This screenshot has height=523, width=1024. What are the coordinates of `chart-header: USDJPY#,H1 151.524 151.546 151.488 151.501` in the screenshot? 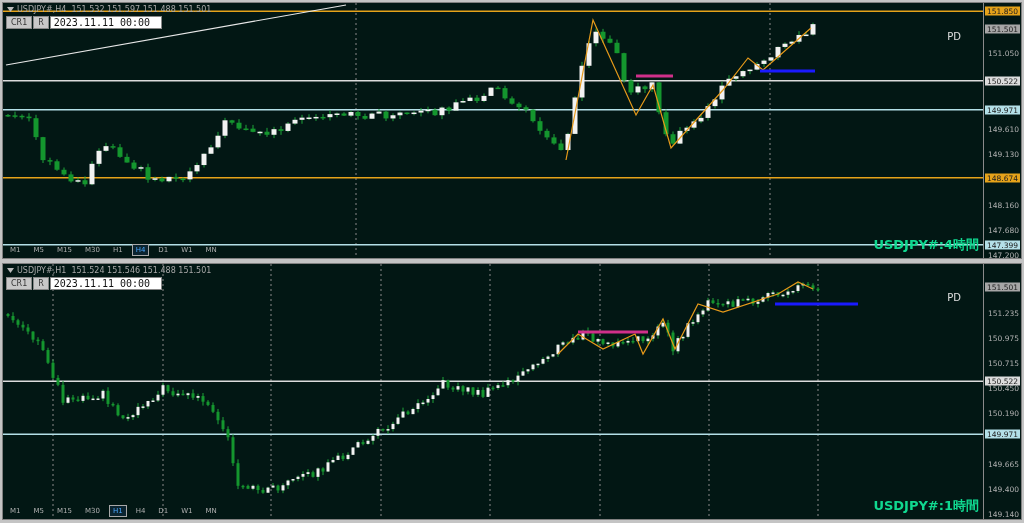 It's located at (114, 270).